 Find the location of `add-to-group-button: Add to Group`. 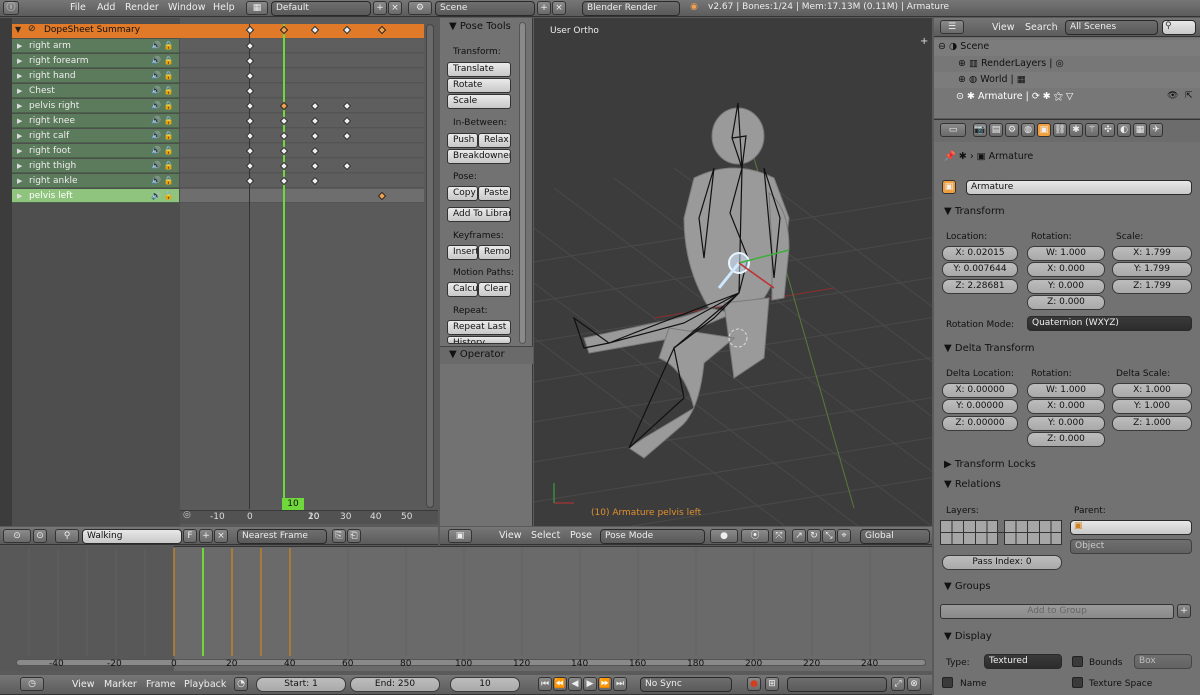

add-to-group-button: Add to Group is located at coordinates (1057, 611).